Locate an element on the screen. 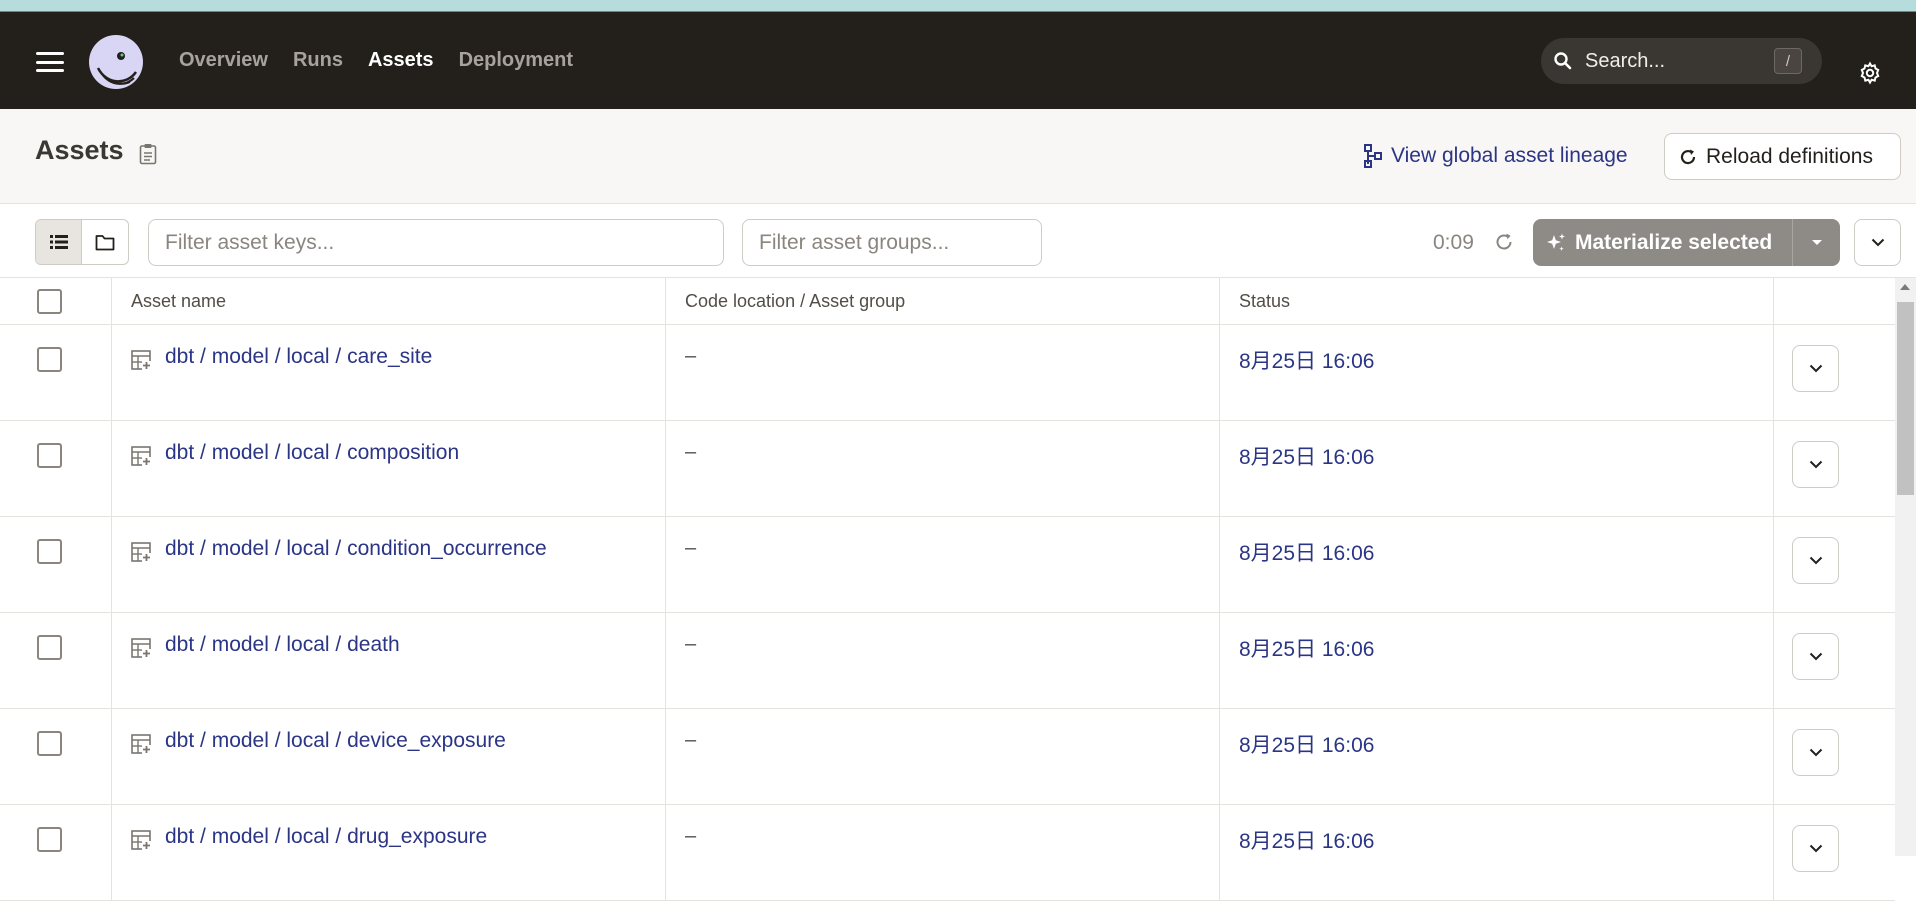 The width and height of the screenshot is (1916, 901). nav-runs: Runs is located at coordinates (318, 60).